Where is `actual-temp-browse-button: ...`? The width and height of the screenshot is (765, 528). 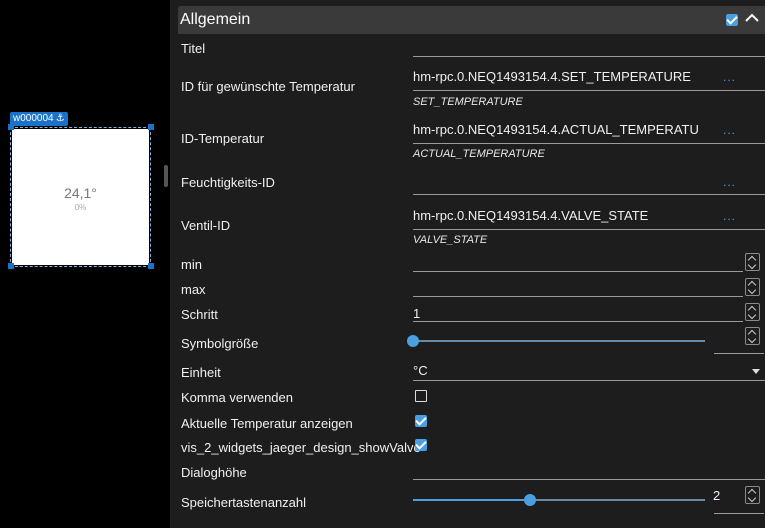 actual-temp-browse-button: ... is located at coordinates (729, 130).